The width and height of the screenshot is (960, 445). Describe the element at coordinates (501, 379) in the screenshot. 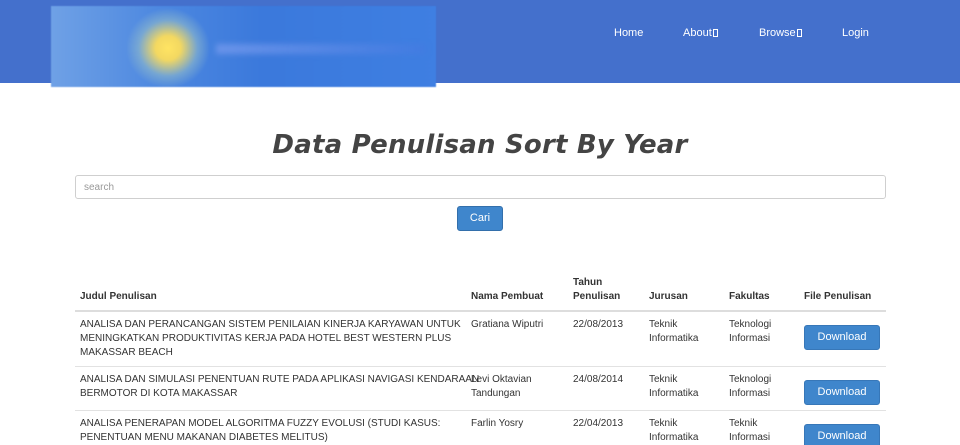

I see `cell-line: Levi Oktavian` at that location.